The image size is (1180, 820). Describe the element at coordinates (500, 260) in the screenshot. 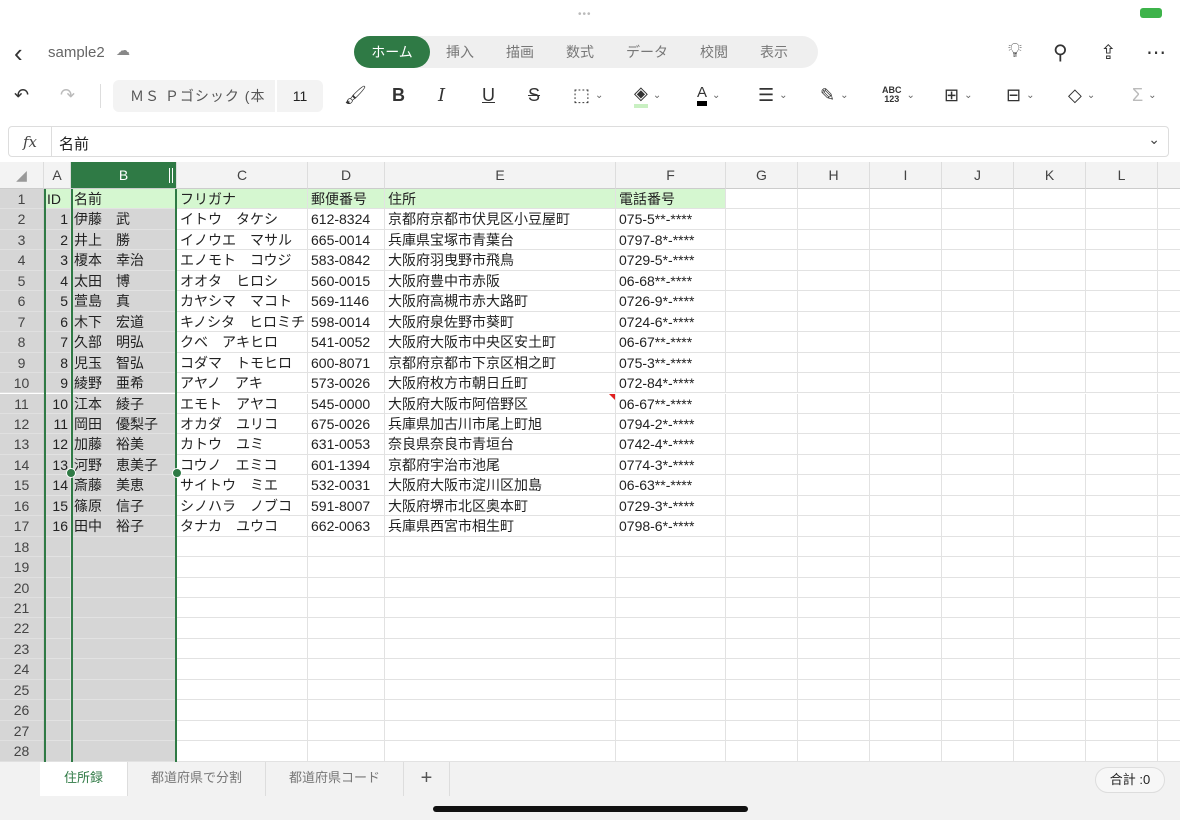

I see `cell: 大阪府羽曳野市飛鳥` at that location.